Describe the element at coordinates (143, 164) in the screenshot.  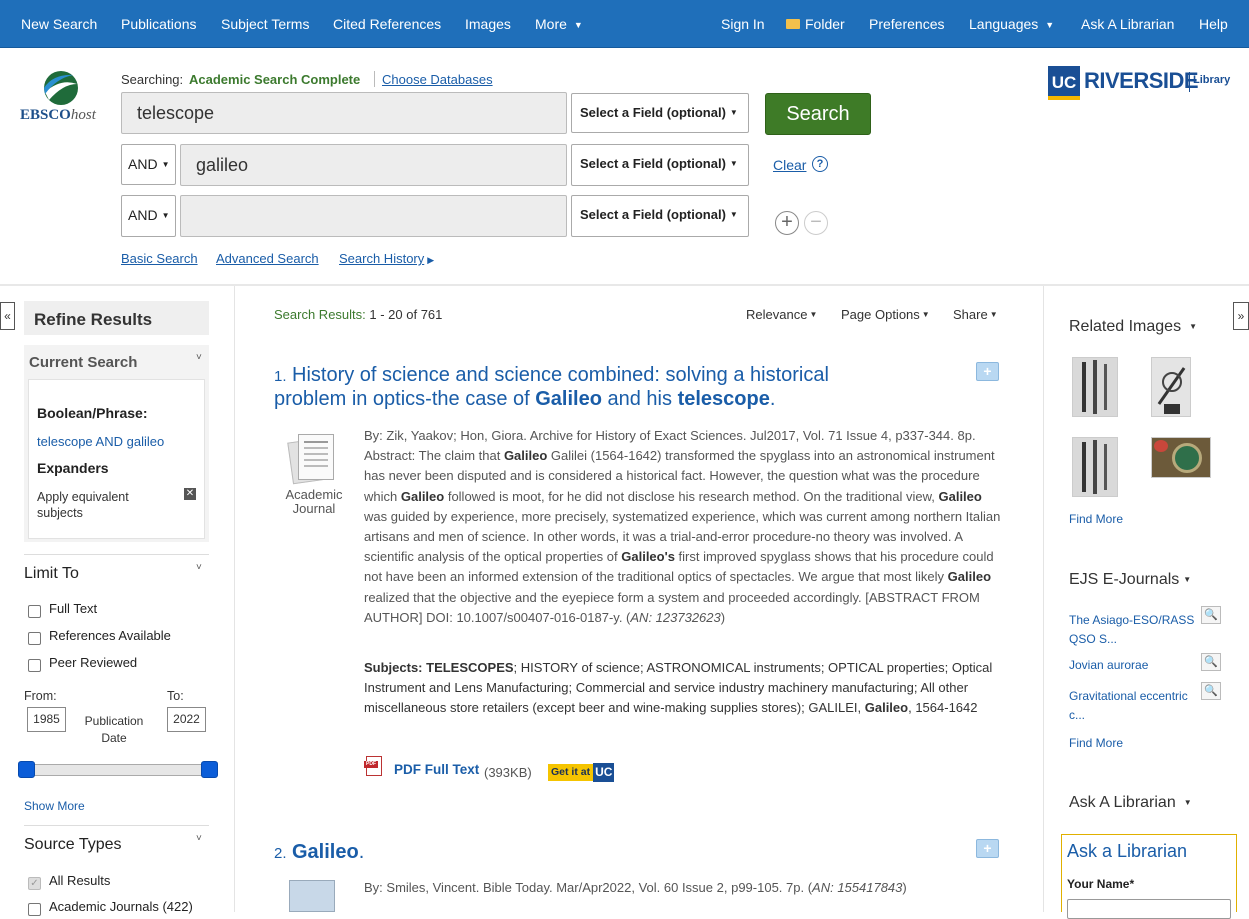
I see `bool-operator-label: AND` at that location.